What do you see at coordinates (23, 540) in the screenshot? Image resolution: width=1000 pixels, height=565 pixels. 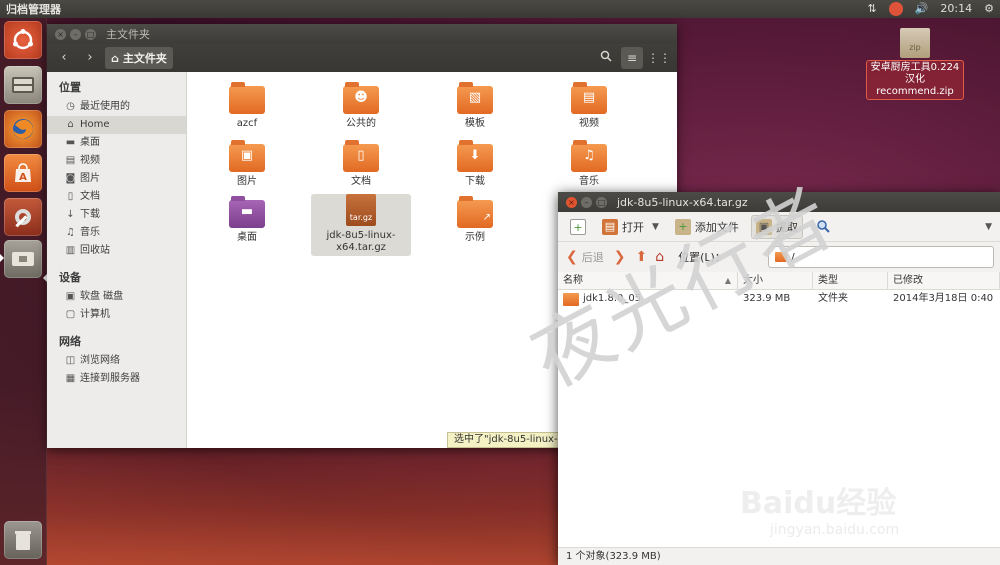 I see `trash-icon` at bounding box center [23, 540].